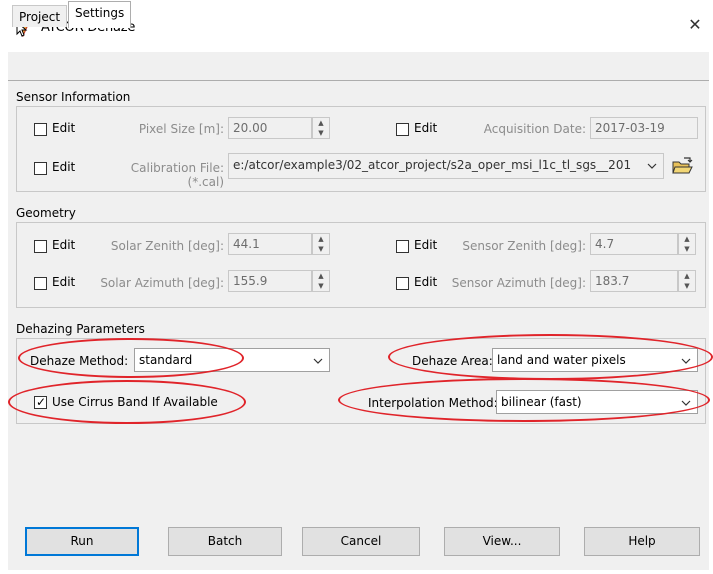  What do you see at coordinates (162, 283) in the screenshot?
I see `solar-azimuth-label: Solar Azimuth [deg]:` at bounding box center [162, 283].